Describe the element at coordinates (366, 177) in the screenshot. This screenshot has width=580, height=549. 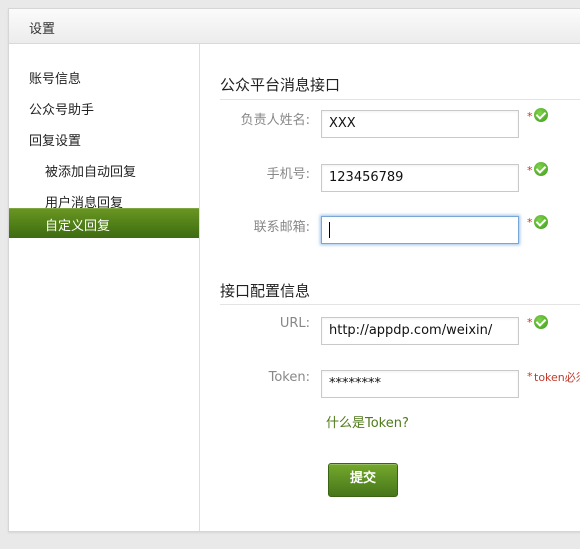
I see `phone-field-value: 123456789` at that location.